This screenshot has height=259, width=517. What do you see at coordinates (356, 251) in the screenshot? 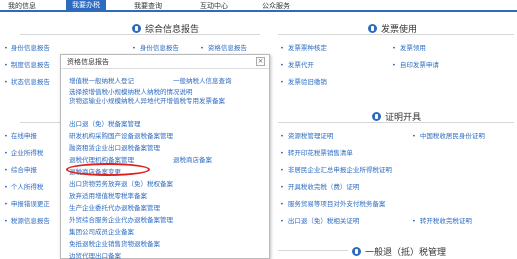
I see `refund-icon` at bounding box center [356, 251].